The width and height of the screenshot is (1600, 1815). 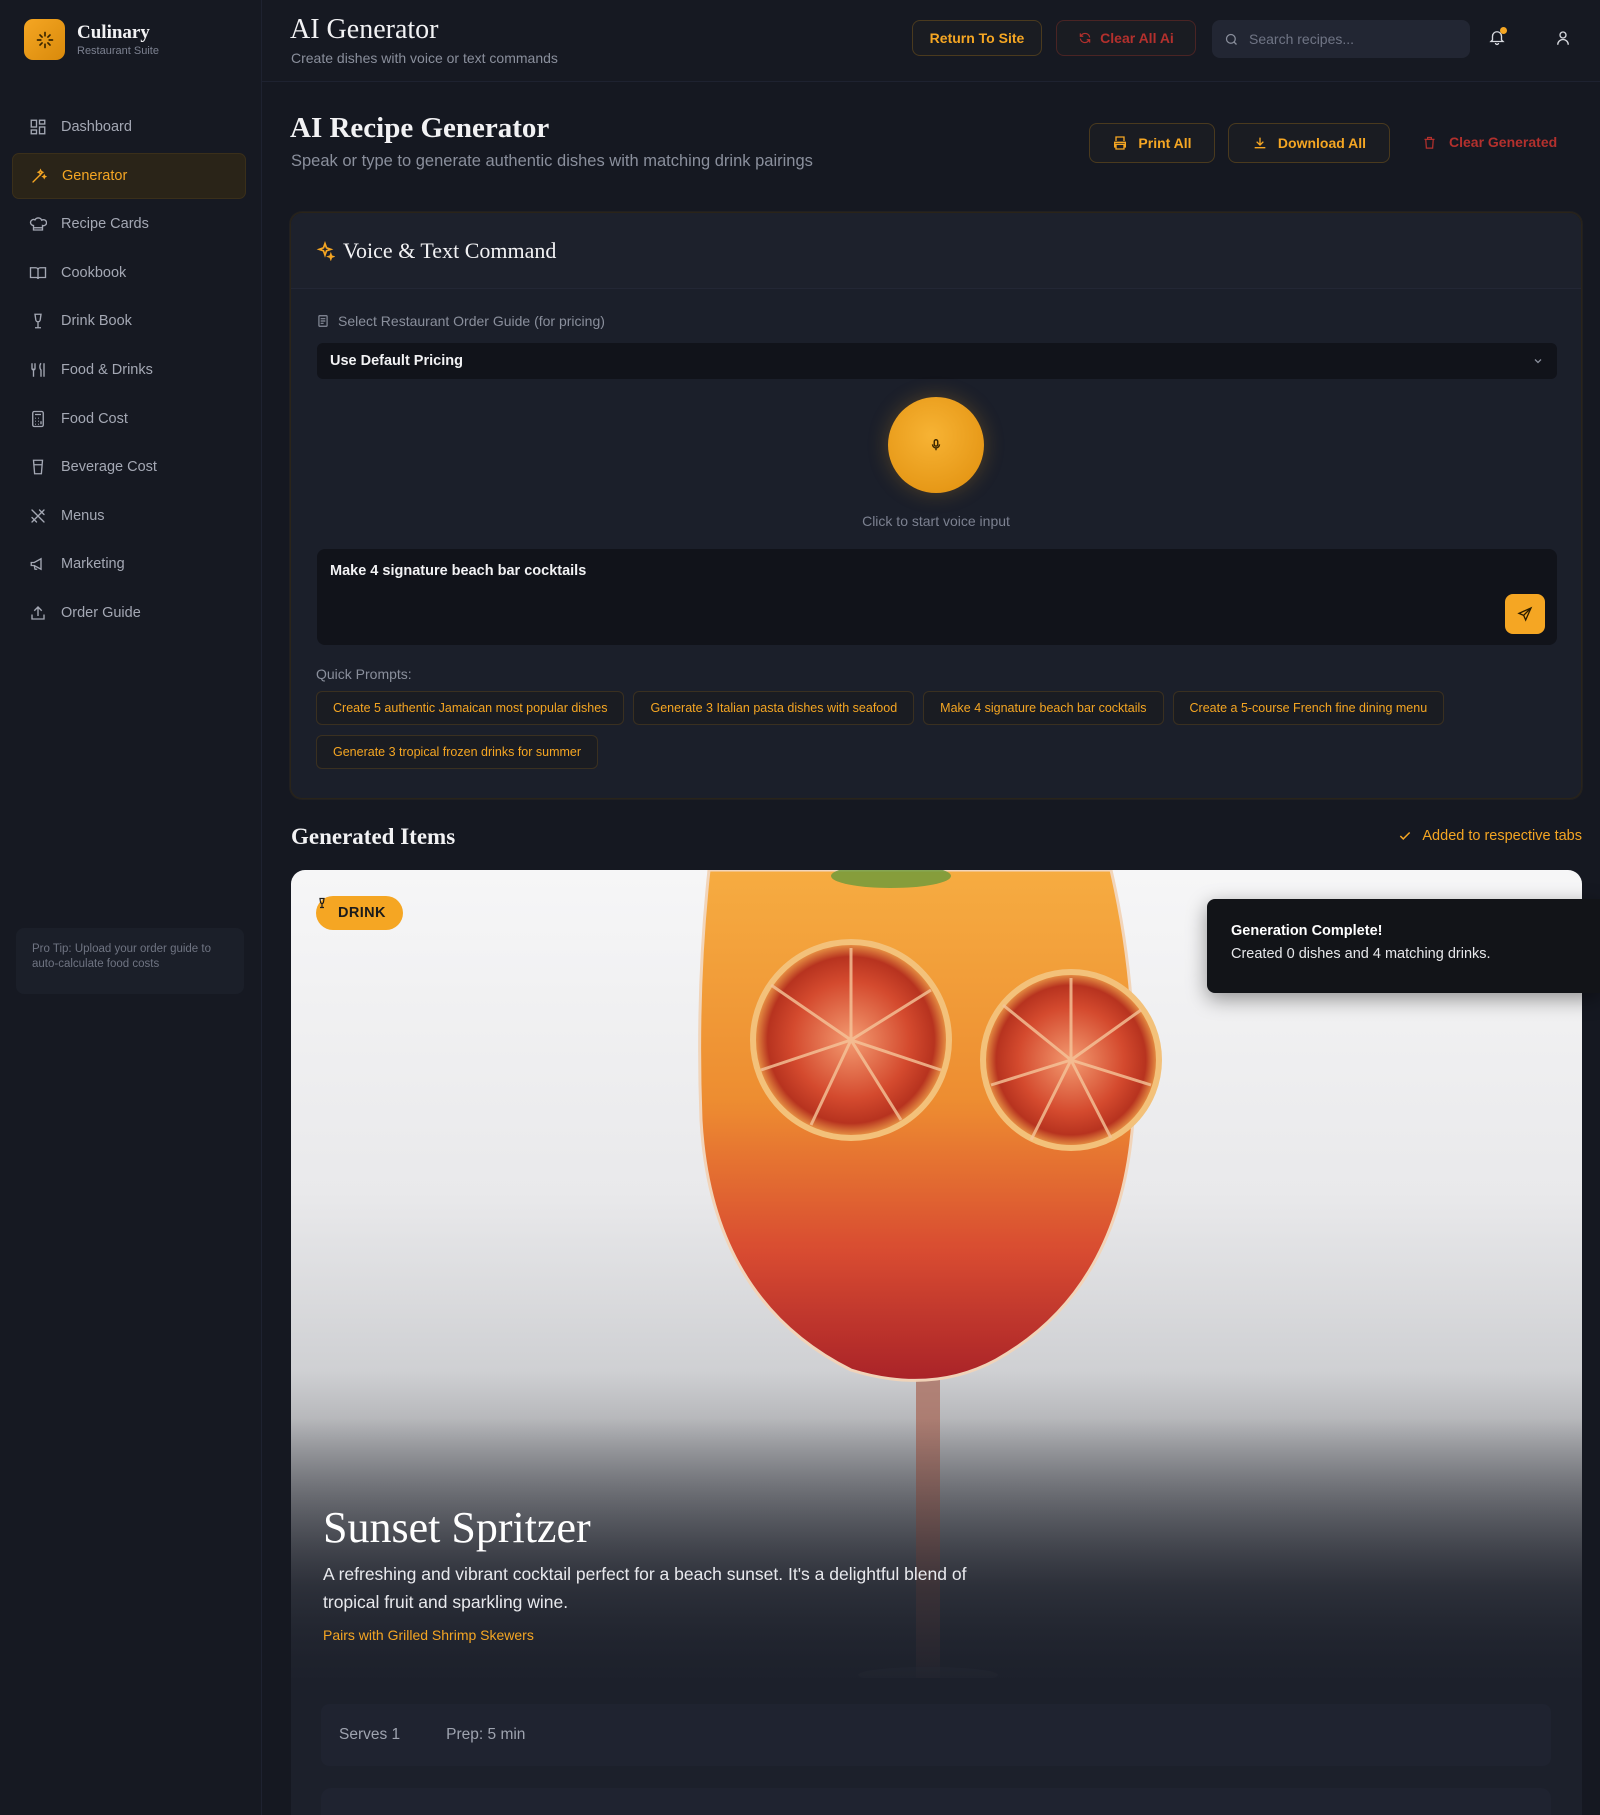 I want to click on sidebar-item-dashboard: Dashboard, so click(x=129, y=127).